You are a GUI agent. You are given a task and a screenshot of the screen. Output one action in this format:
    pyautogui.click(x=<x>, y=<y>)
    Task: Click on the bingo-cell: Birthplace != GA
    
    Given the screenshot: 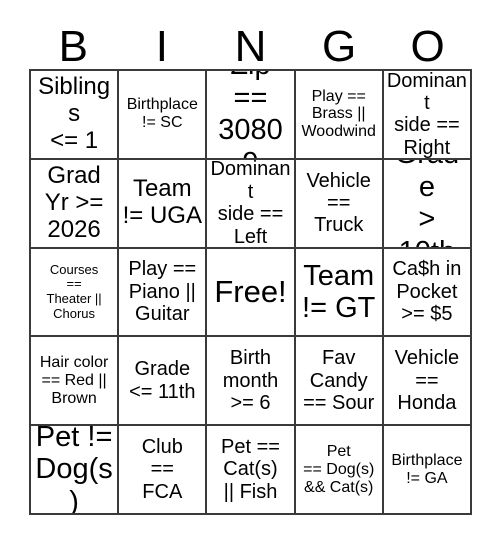 What is the action you would take?
    pyautogui.click(x=427, y=470)
    